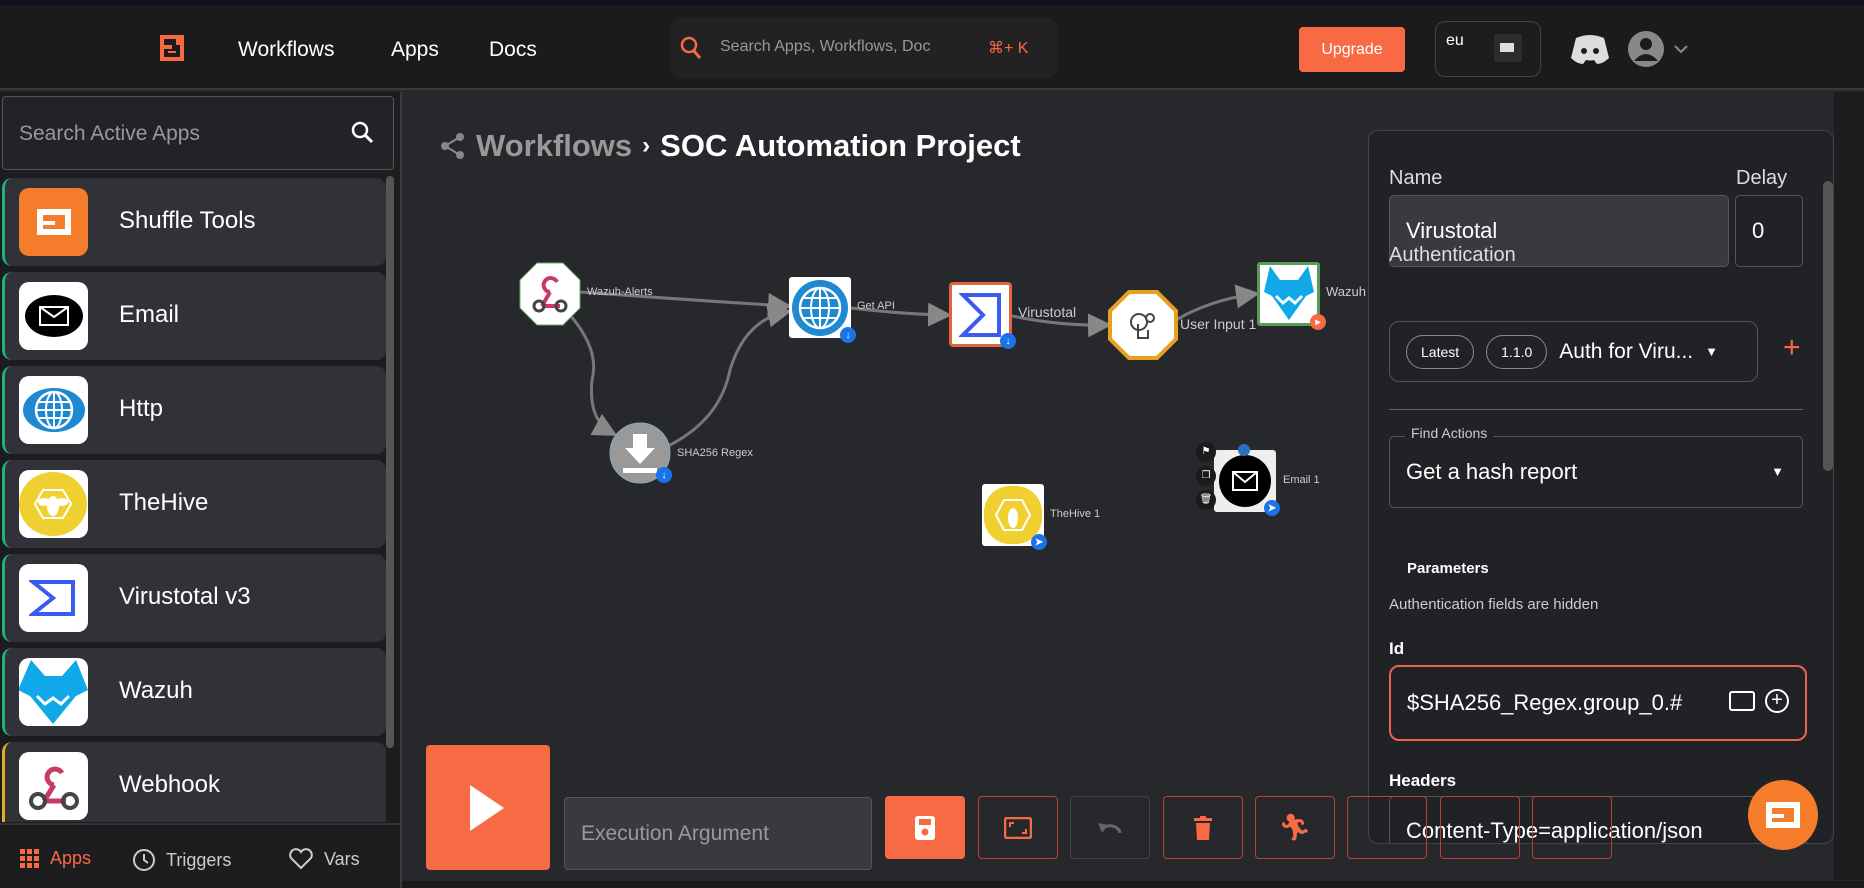  I want to click on fullscreen-icon, so click(1018, 827).